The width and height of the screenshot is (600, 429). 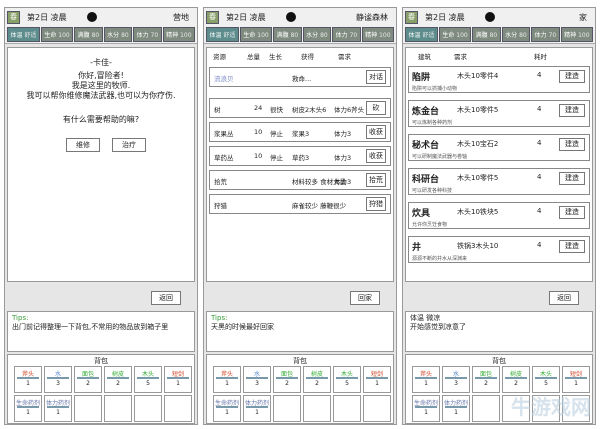 What do you see at coordinates (376, 204) in the screenshot?
I see `resource-action-button: 狩猎` at bounding box center [376, 204].